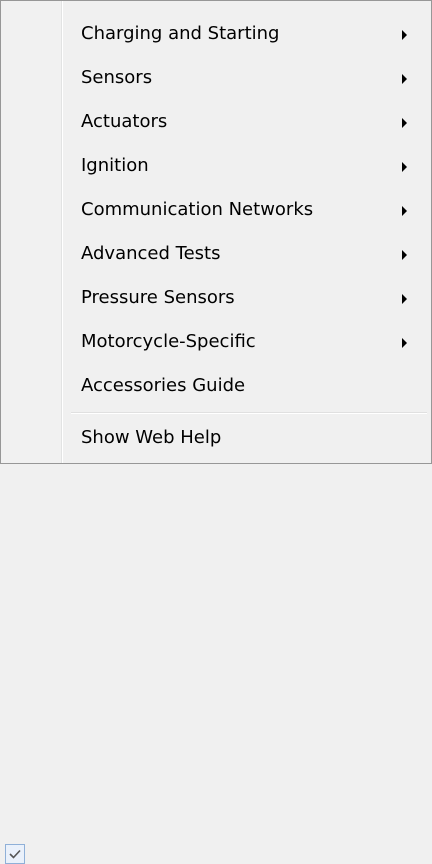  Describe the element at coordinates (115, 165) in the screenshot. I see `menu-item-label: Ignition` at that location.